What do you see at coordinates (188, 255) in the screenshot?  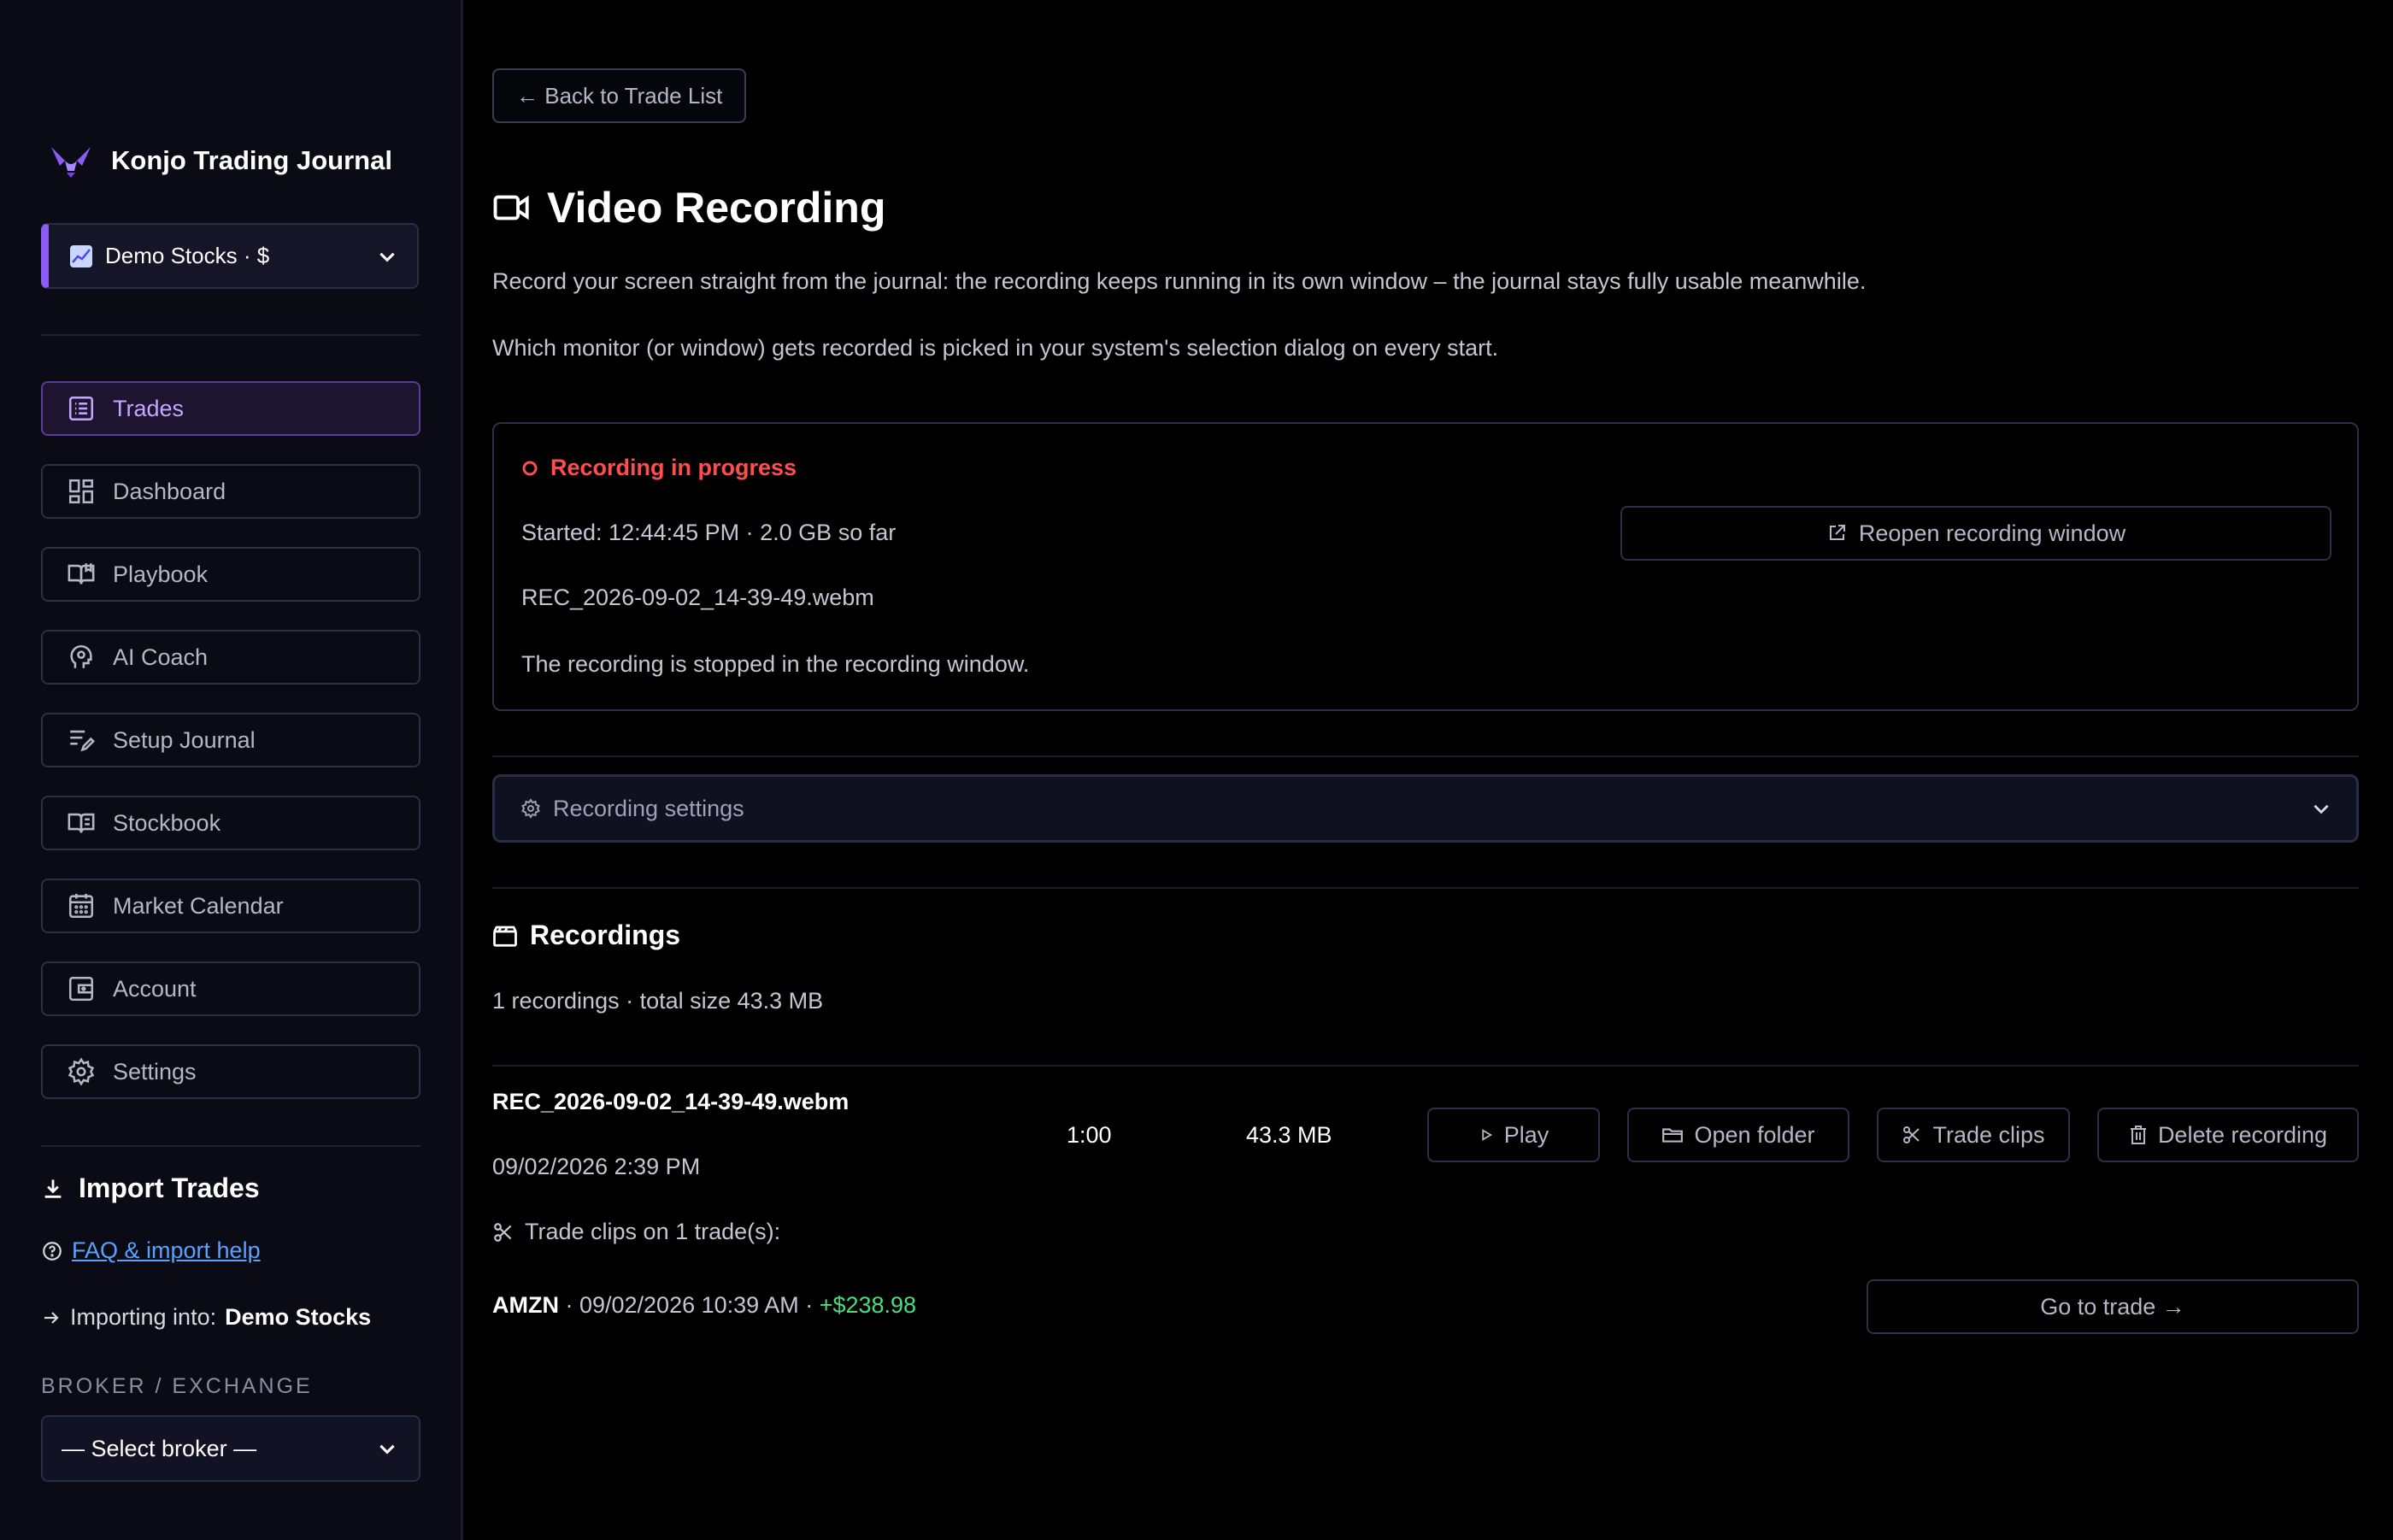 I see `account-select-label: Demo Stocks · $` at bounding box center [188, 255].